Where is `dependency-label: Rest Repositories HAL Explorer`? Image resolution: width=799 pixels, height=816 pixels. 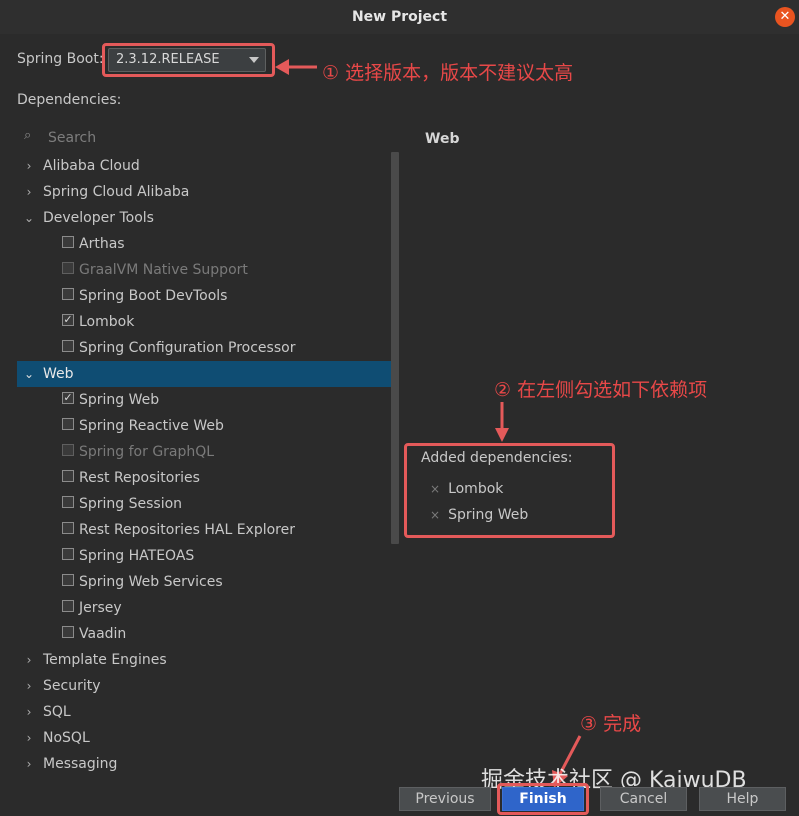 dependency-label: Rest Repositories HAL Explorer is located at coordinates (187, 530).